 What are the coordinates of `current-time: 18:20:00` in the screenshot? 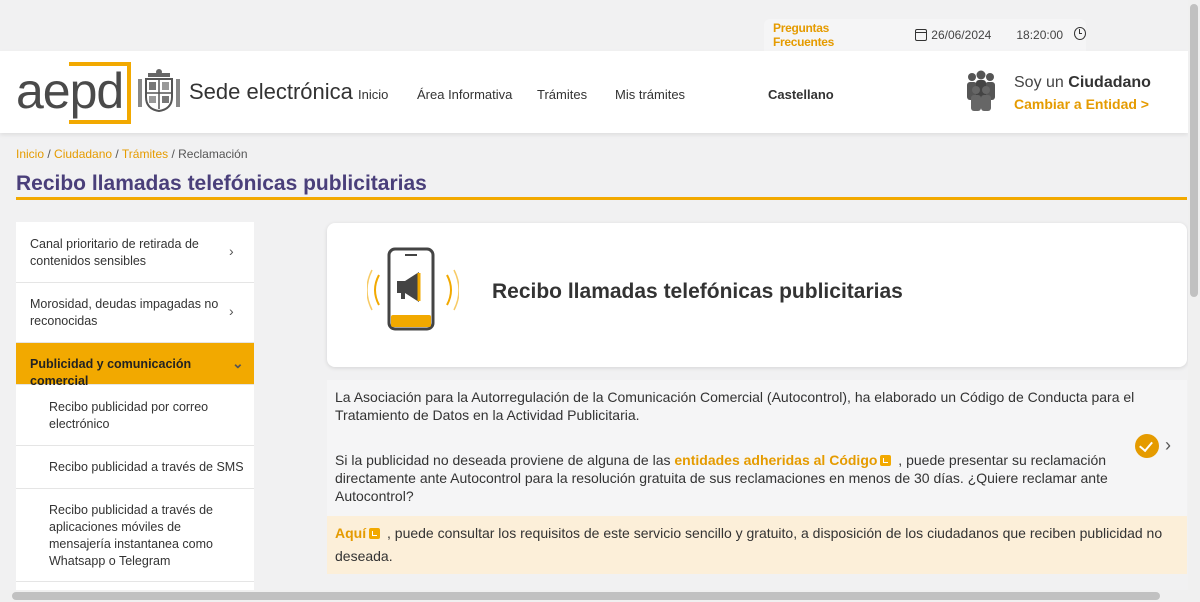 It's located at (1040, 35).